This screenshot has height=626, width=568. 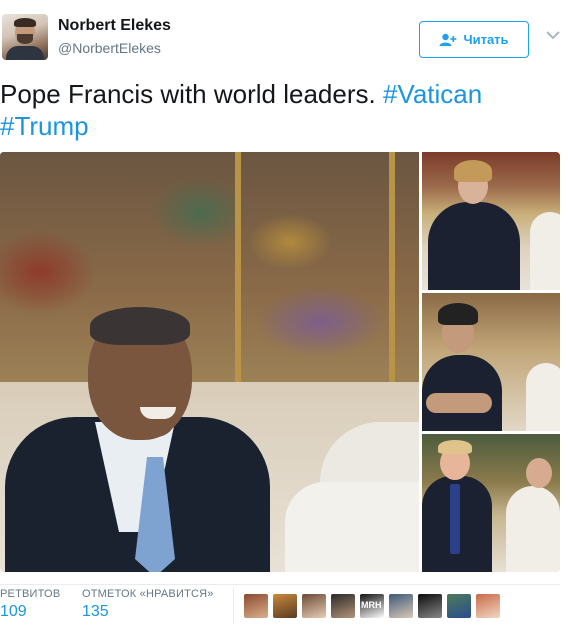 I want to click on display-name: Norbert Elekes, so click(x=114, y=26).